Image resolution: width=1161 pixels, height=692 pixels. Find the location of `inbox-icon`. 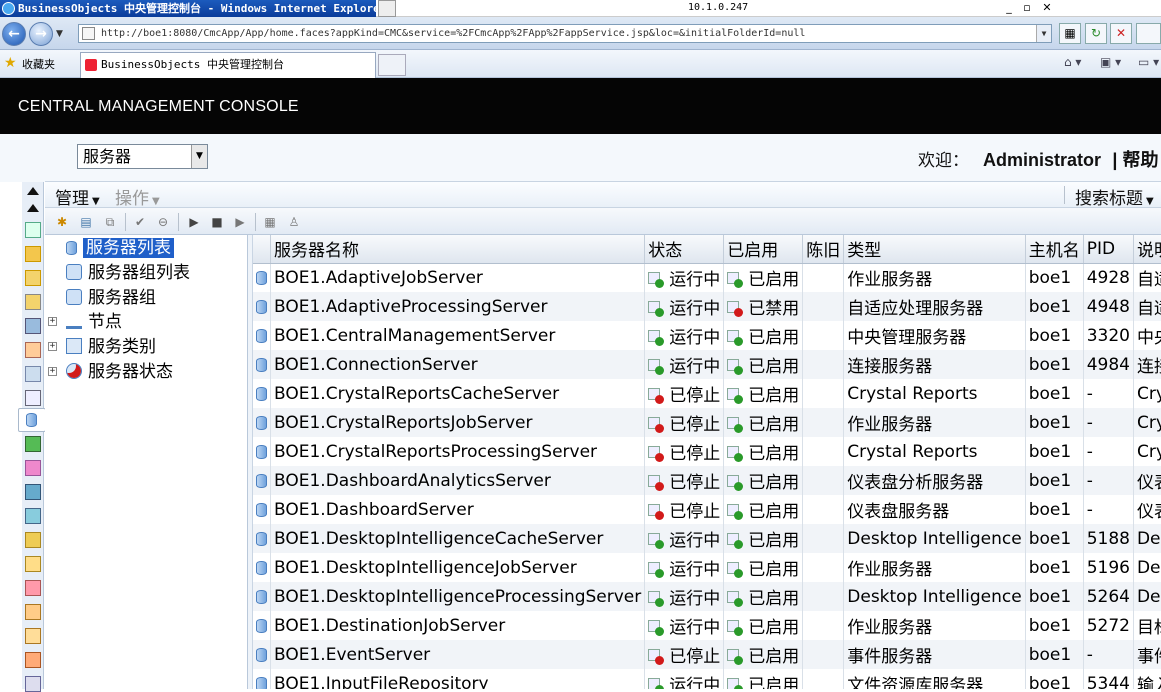

inbox-icon is located at coordinates (33, 398).